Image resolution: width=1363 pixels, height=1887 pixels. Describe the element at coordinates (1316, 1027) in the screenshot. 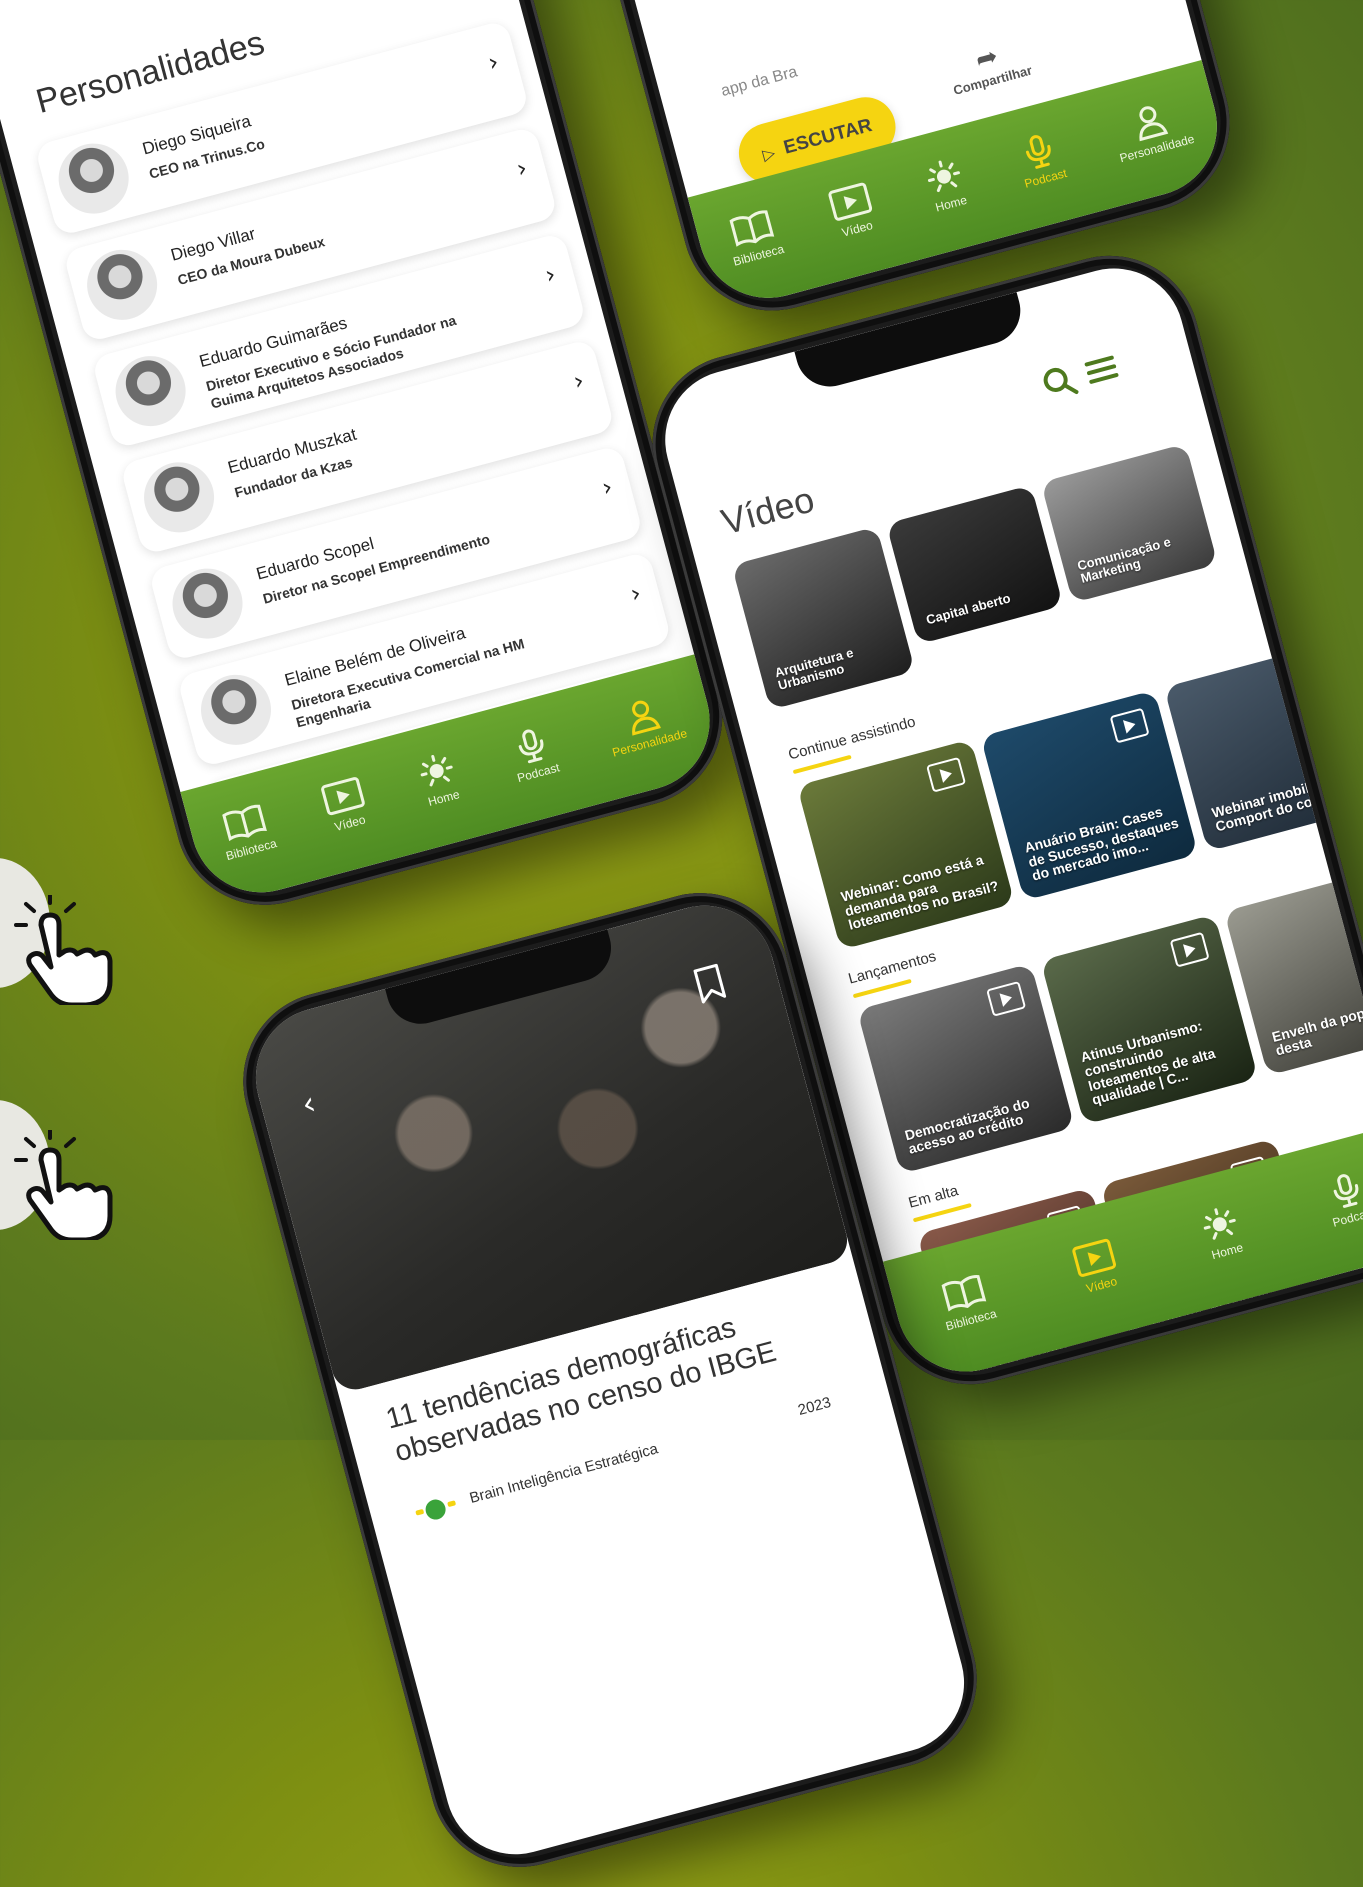

I see `video-title: Envelh da pop brasi desta` at that location.